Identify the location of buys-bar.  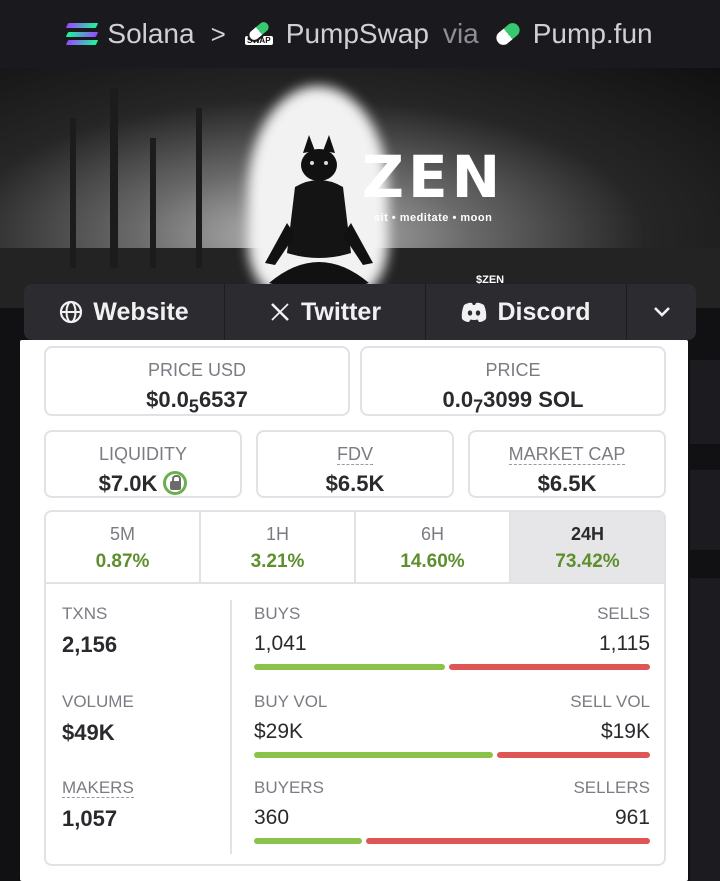
(350, 667).